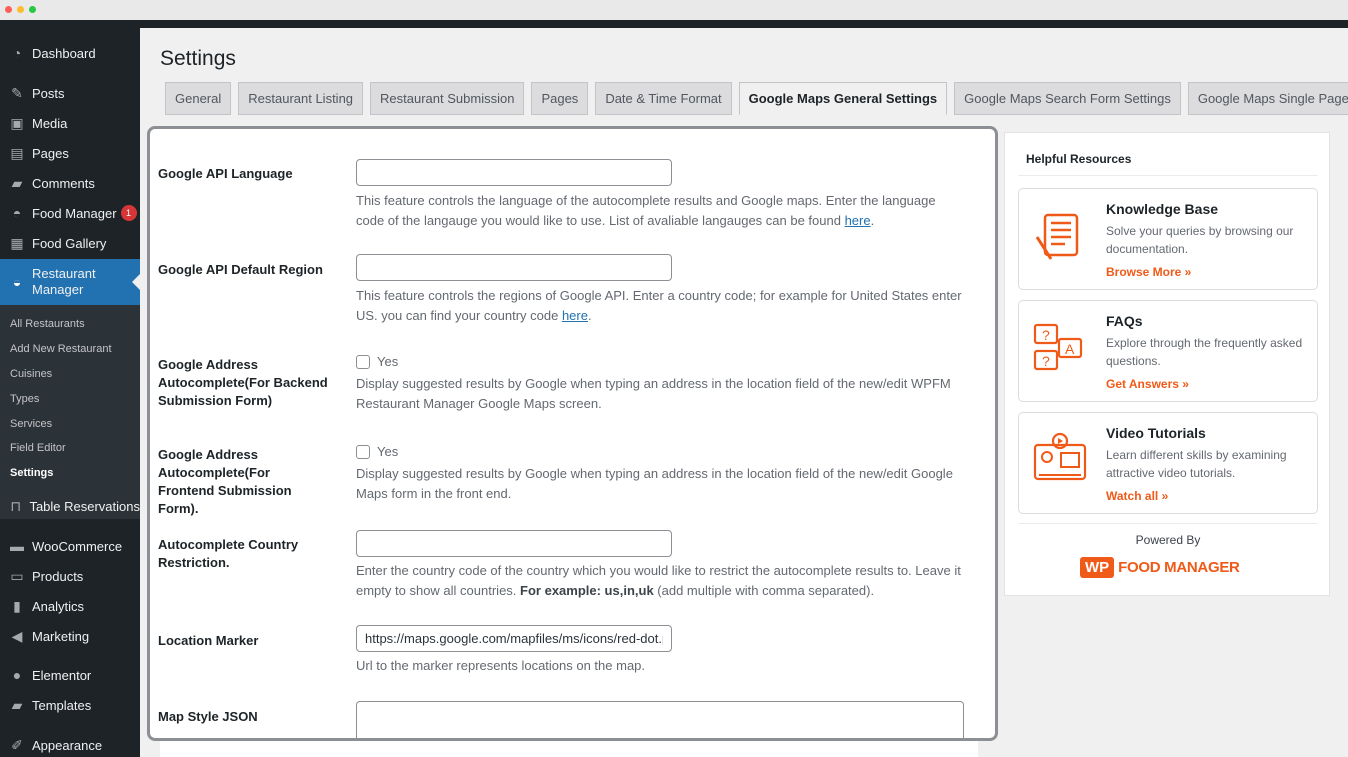  Describe the element at coordinates (514, 543) in the screenshot. I see `country-restriction-input` at that location.